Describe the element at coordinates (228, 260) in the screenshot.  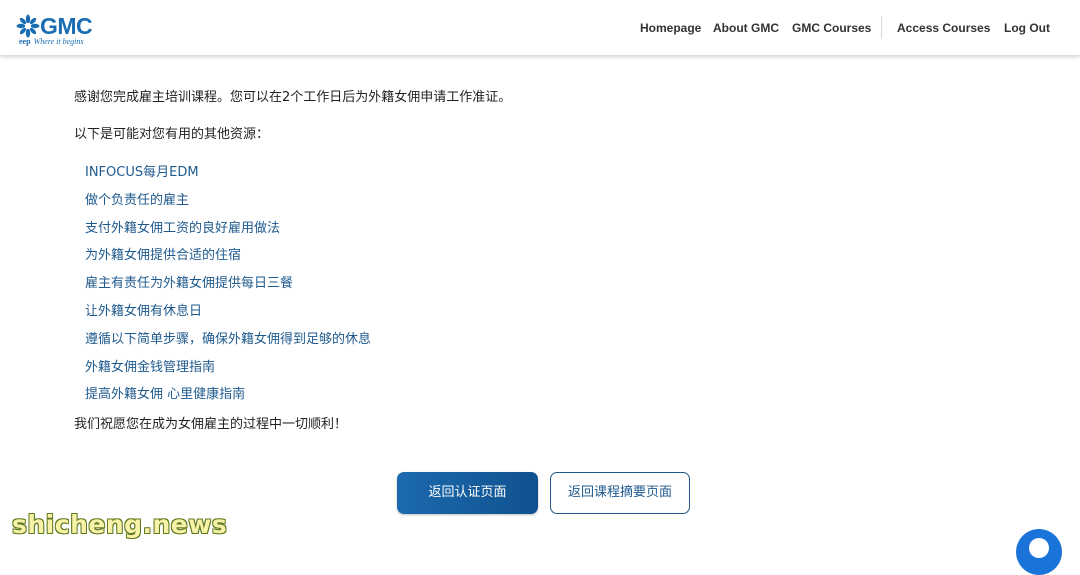
I see `resource-link-accommodation: 为外籍女佣提供合适的住宿` at that location.